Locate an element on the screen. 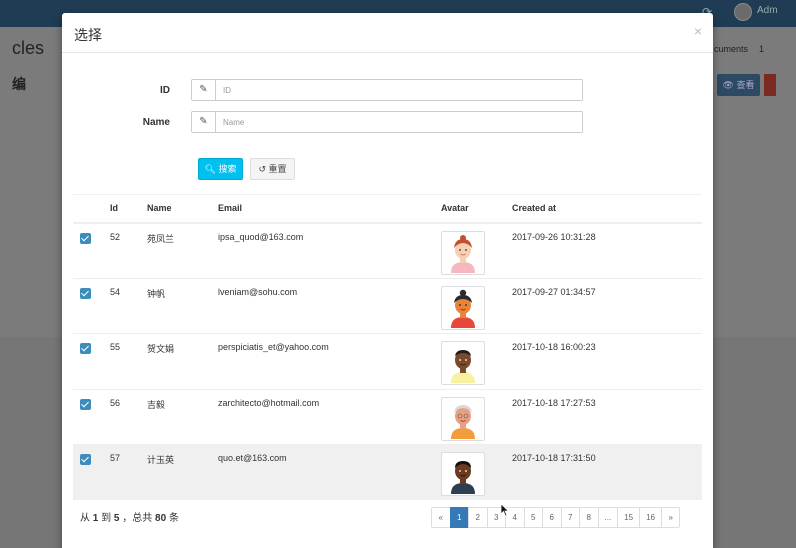 This screenshot has height=548, width=796. modal-title: 选择 is located at coordinates (88, 35).